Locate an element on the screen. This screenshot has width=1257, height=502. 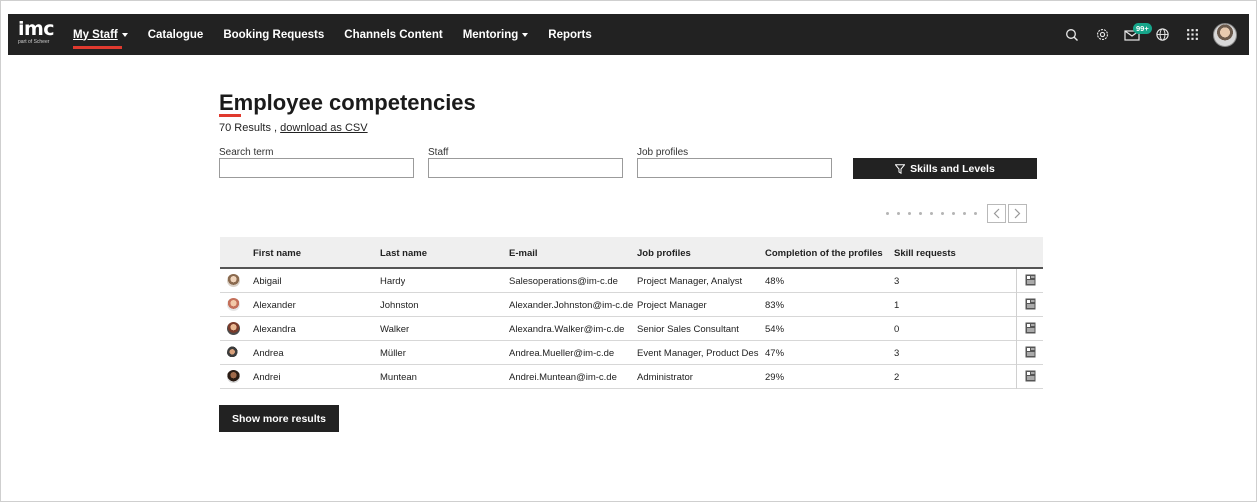
search-icon is located at coordinates (1072, 35).